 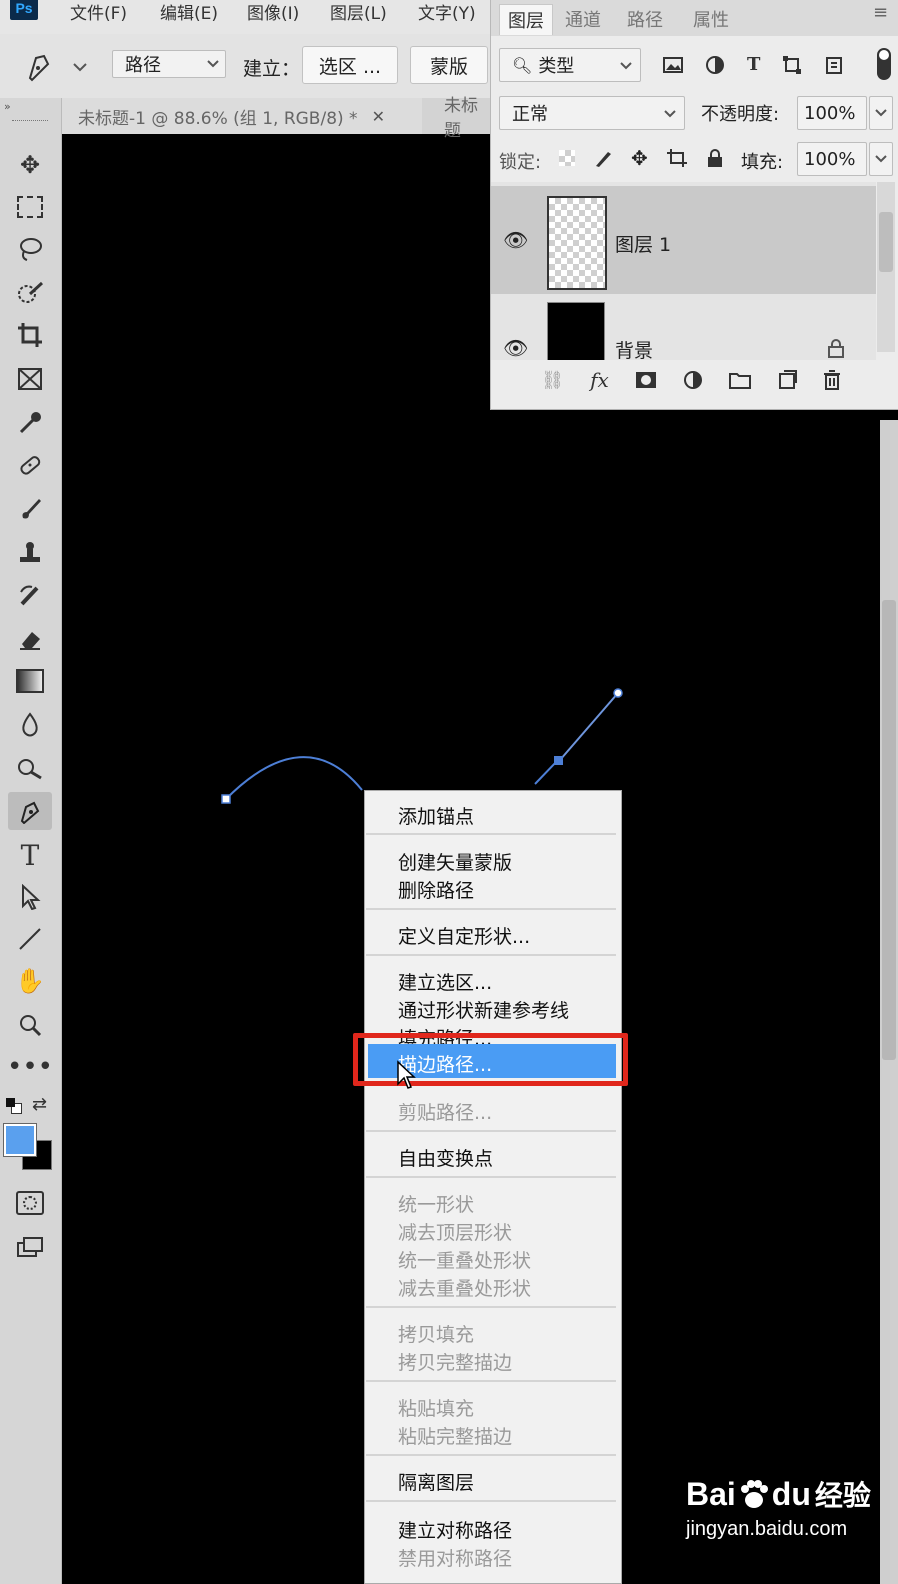 What do you see at coordinates (455, 861) in the screenshot?
I see `menu-item-create-vector-mask: 创建矢量蒙版` at bounding box center [455, 861].